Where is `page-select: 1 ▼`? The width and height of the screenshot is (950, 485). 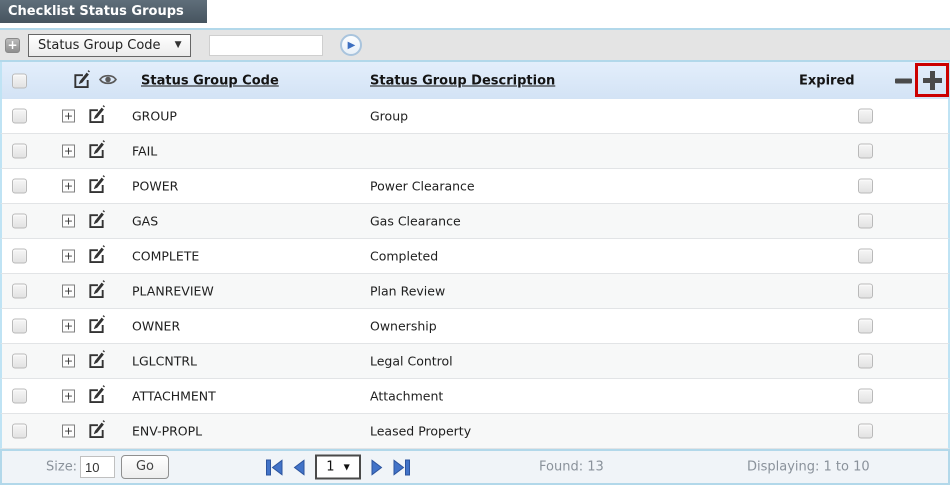
page-select: 1 ▼ is located at coordinates (338, 467).